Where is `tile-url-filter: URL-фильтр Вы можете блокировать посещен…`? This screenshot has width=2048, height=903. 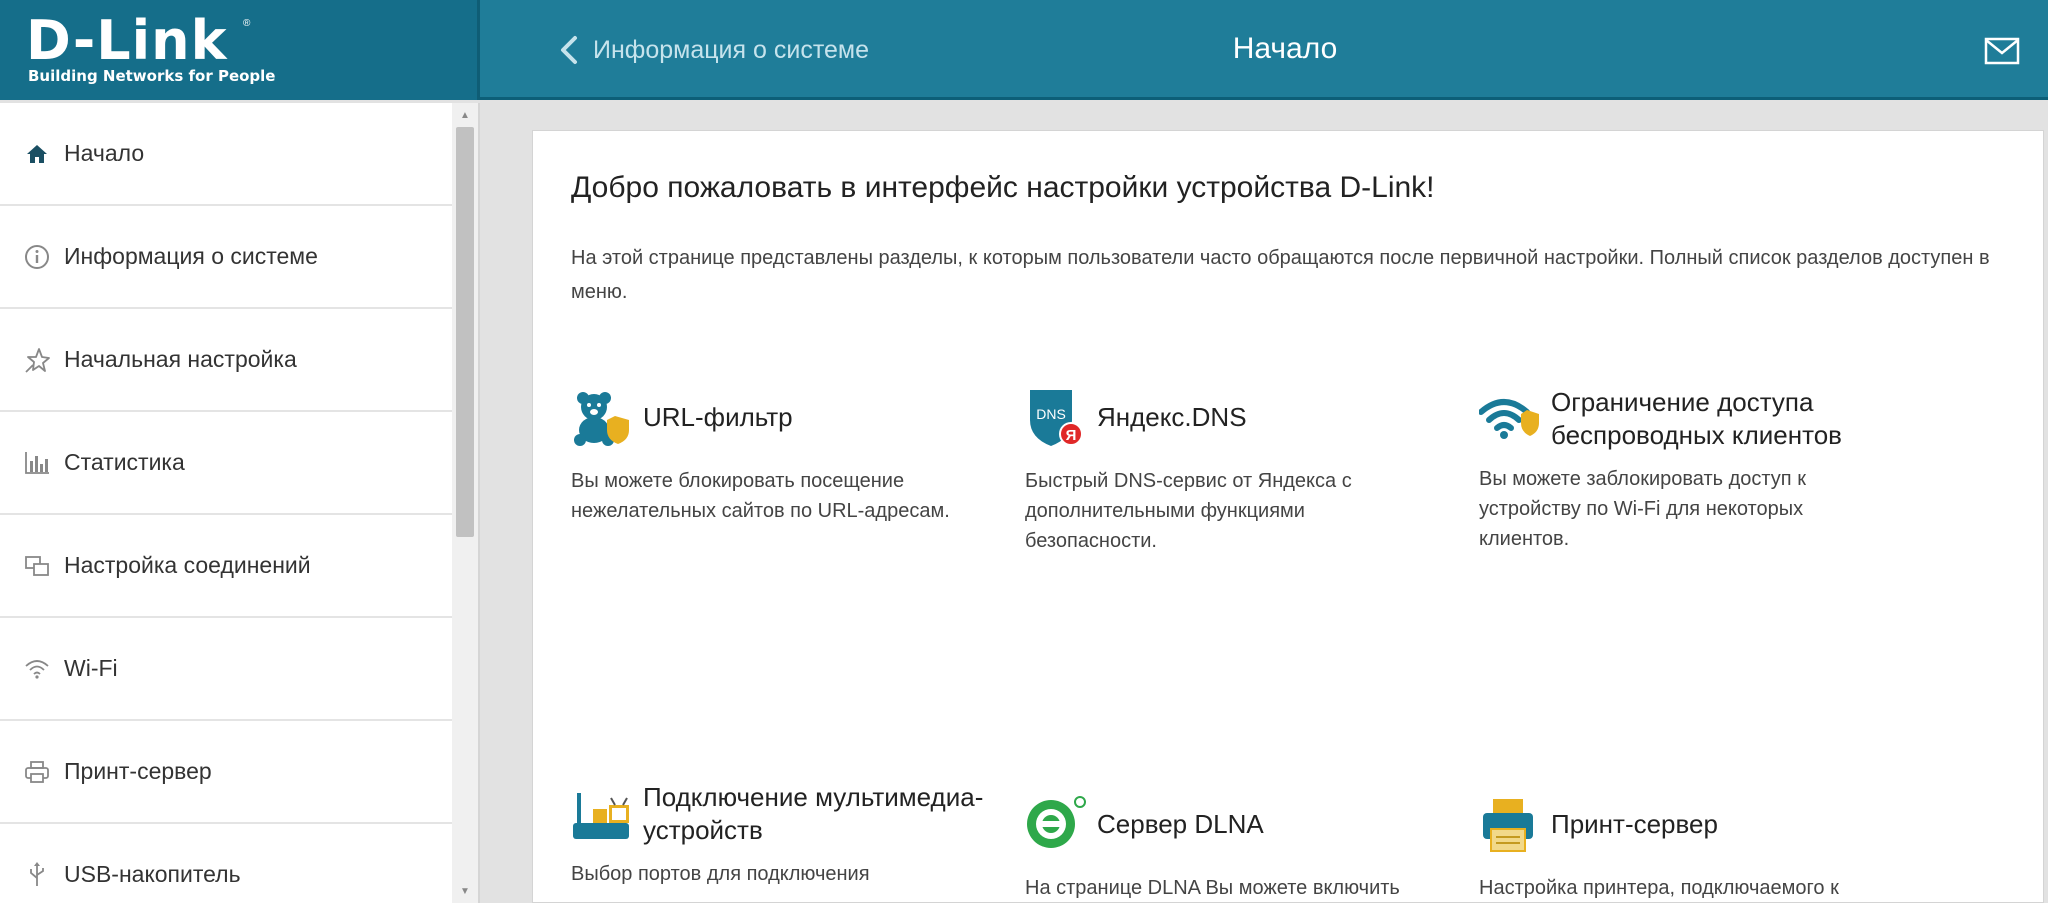 tile-url-filter: URL-фильтр Вы можете блокировать посещен… is located at coordinates (781, 456).